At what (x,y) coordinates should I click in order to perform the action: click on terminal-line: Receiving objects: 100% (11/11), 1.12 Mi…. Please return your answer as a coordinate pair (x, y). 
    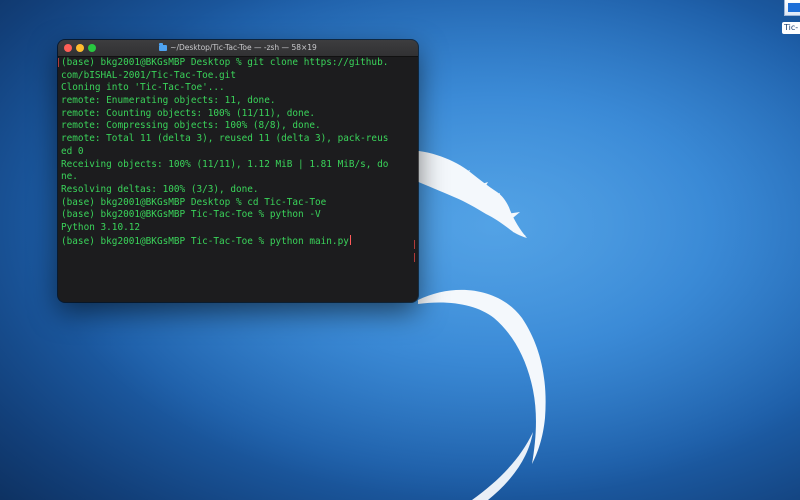
    Looking at the image, I should click on (225, 164).